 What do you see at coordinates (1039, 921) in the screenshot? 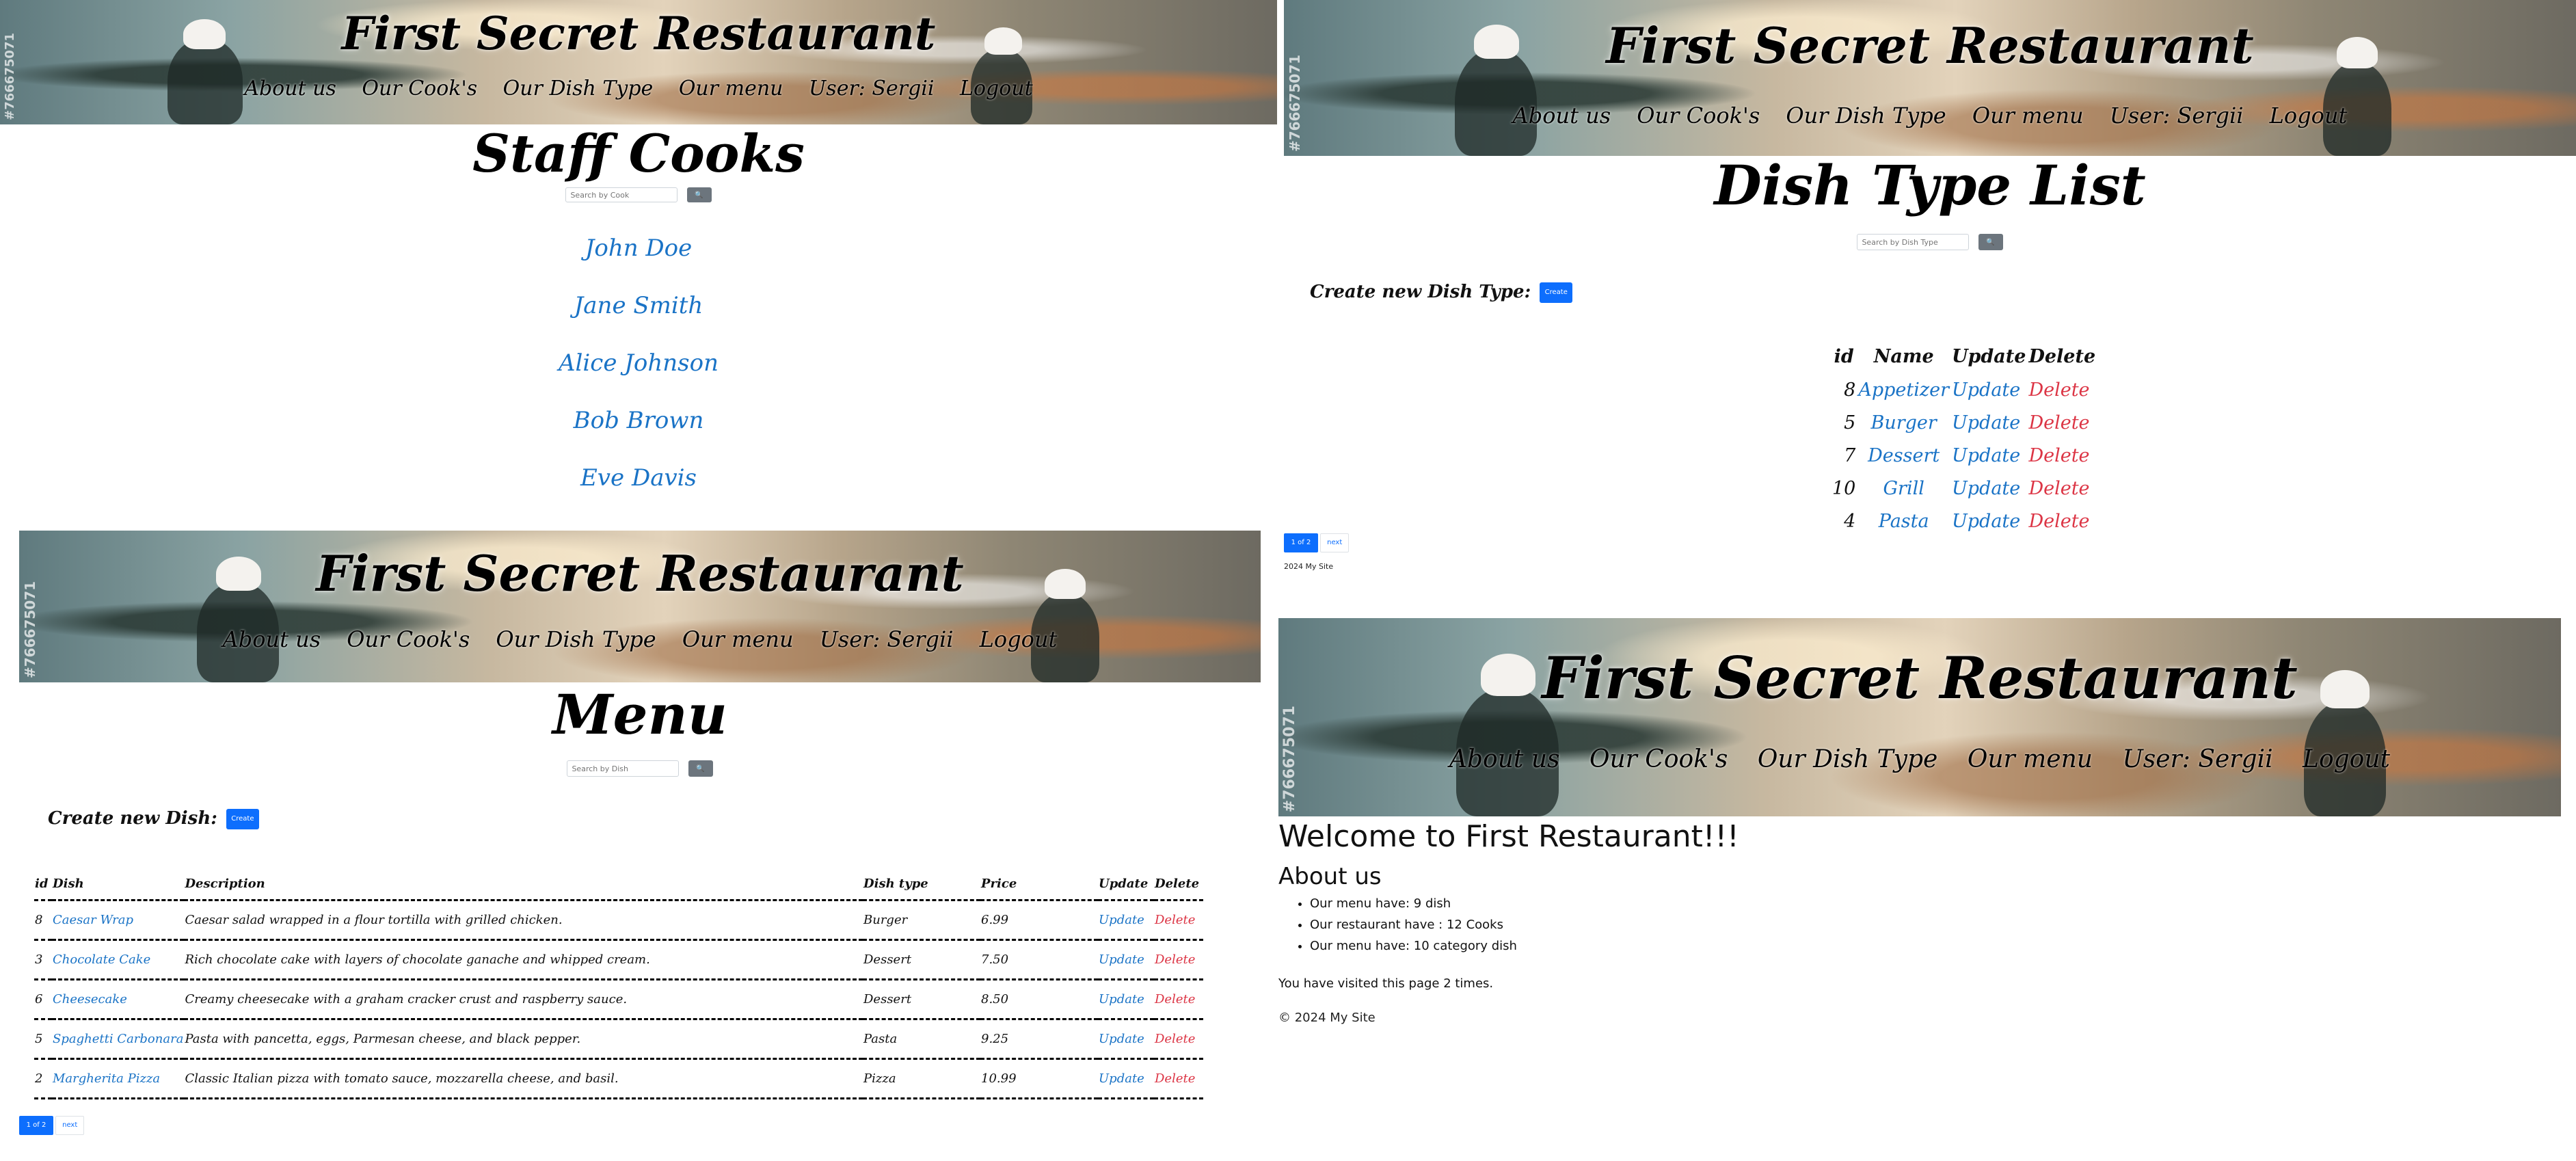
I see `cell-price: 6.99` at bounding box center [1039, 921].